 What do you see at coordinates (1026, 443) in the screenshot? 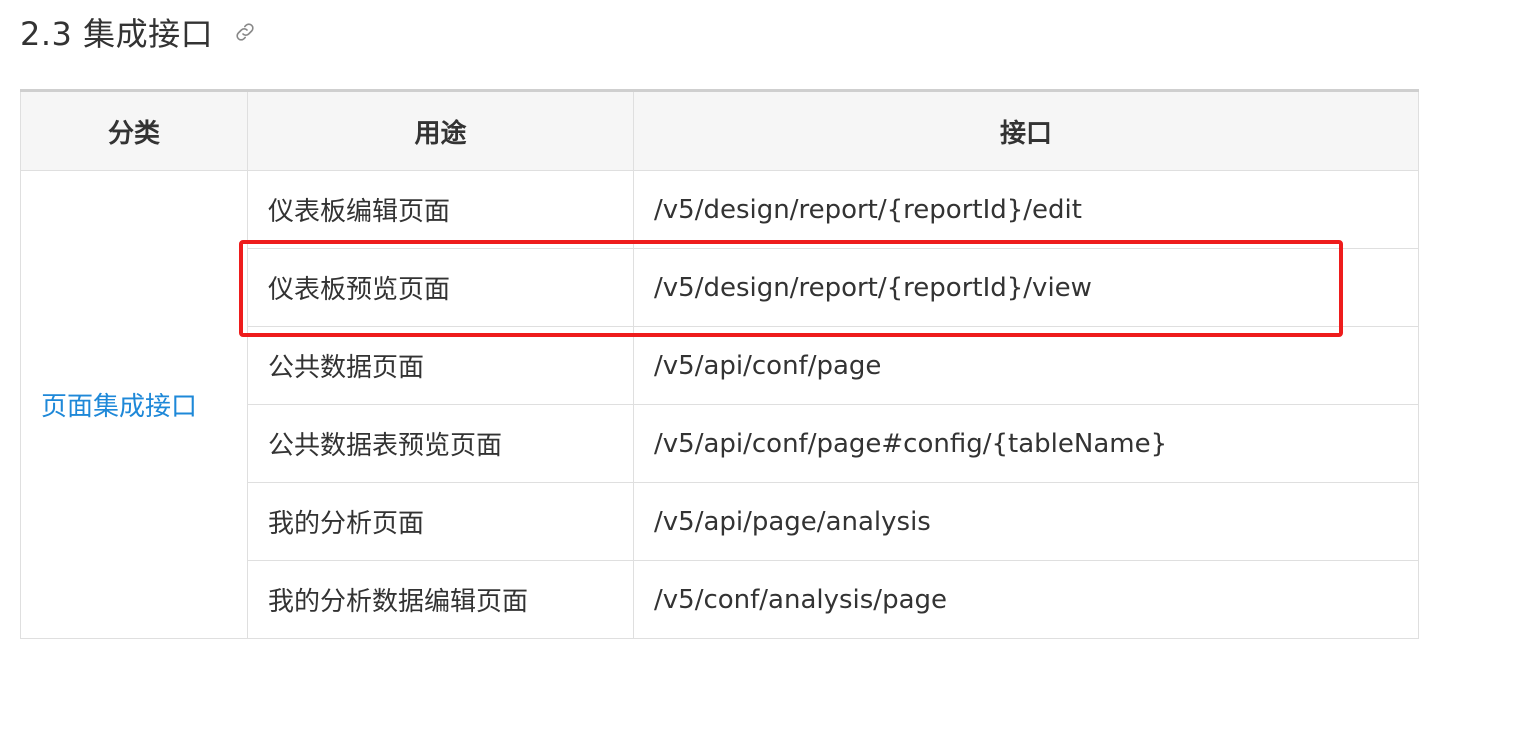
I see `endpoint-cell: /v5/api/conf/page#config/{tableName}` at bounding box center [1026, 443].